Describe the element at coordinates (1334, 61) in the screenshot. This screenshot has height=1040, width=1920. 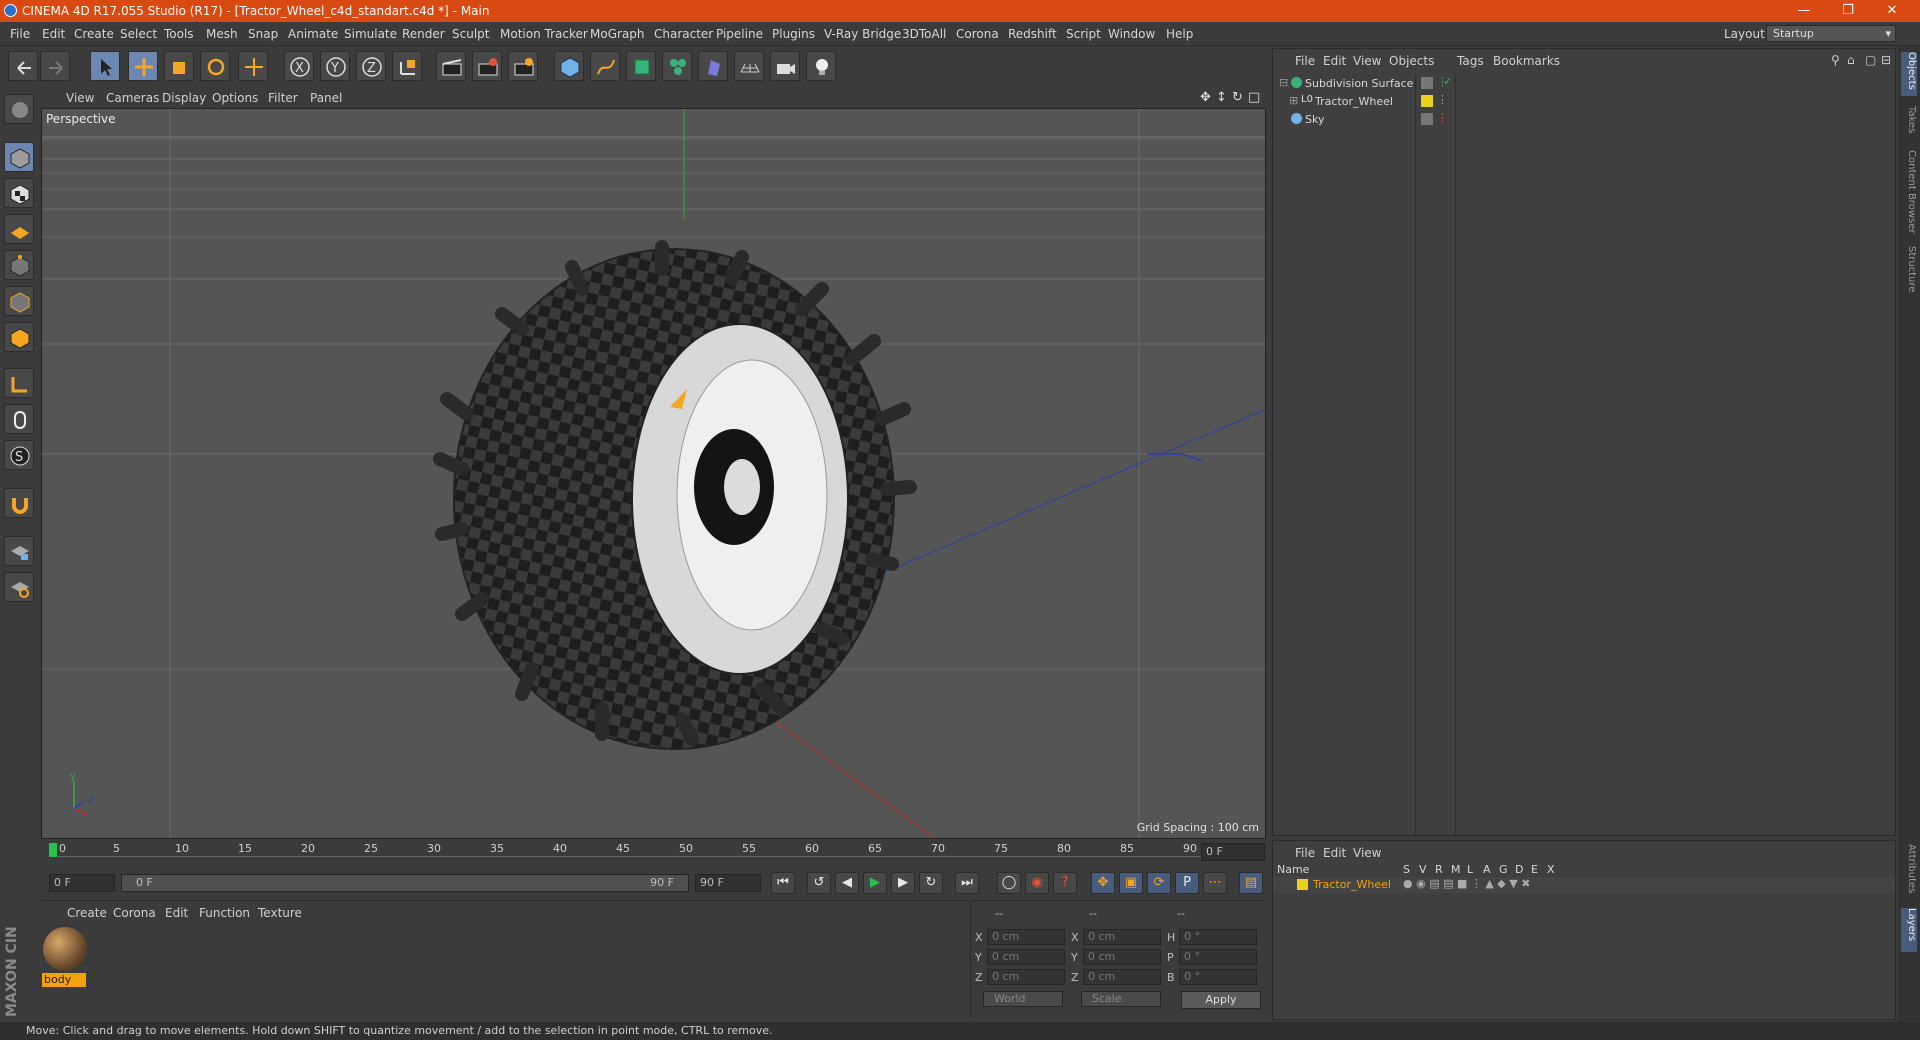
I see `objects-menu-edit: Edit` at that location.